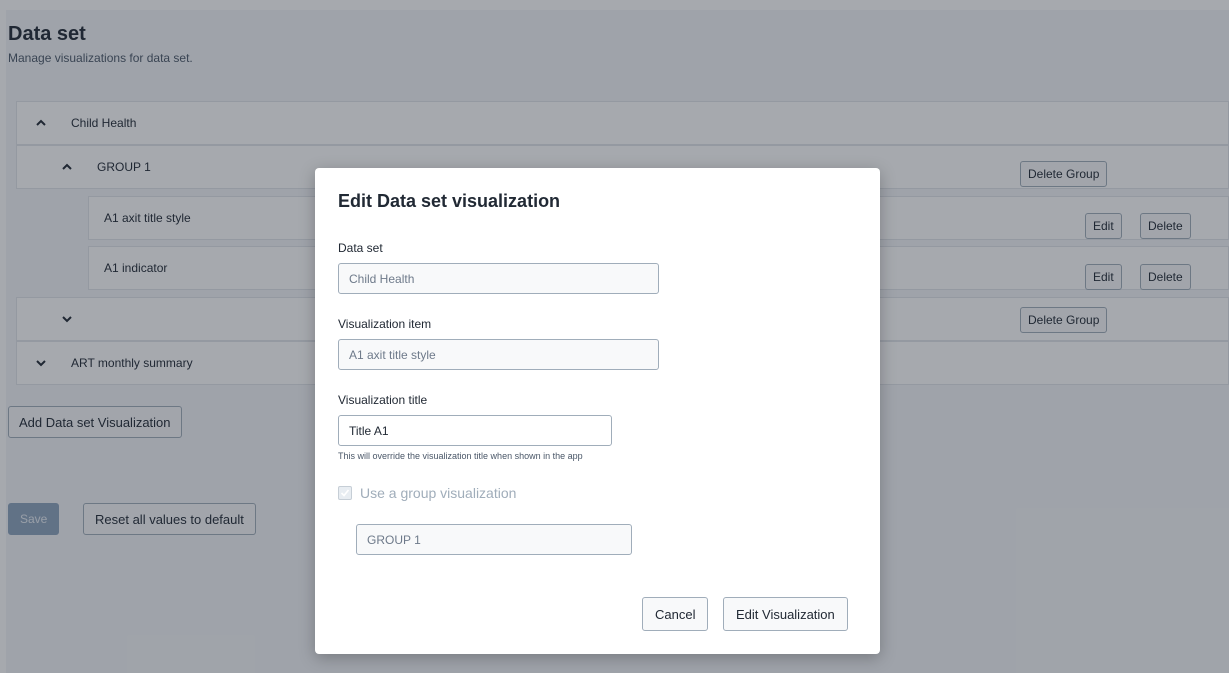 Image resolution: width=1229 pixels, height=673 pixels. What do you see at coordinates (360, 248) in the screenshot?
I see `dataset-field-label: Data set` at bounding box center [360, 248].